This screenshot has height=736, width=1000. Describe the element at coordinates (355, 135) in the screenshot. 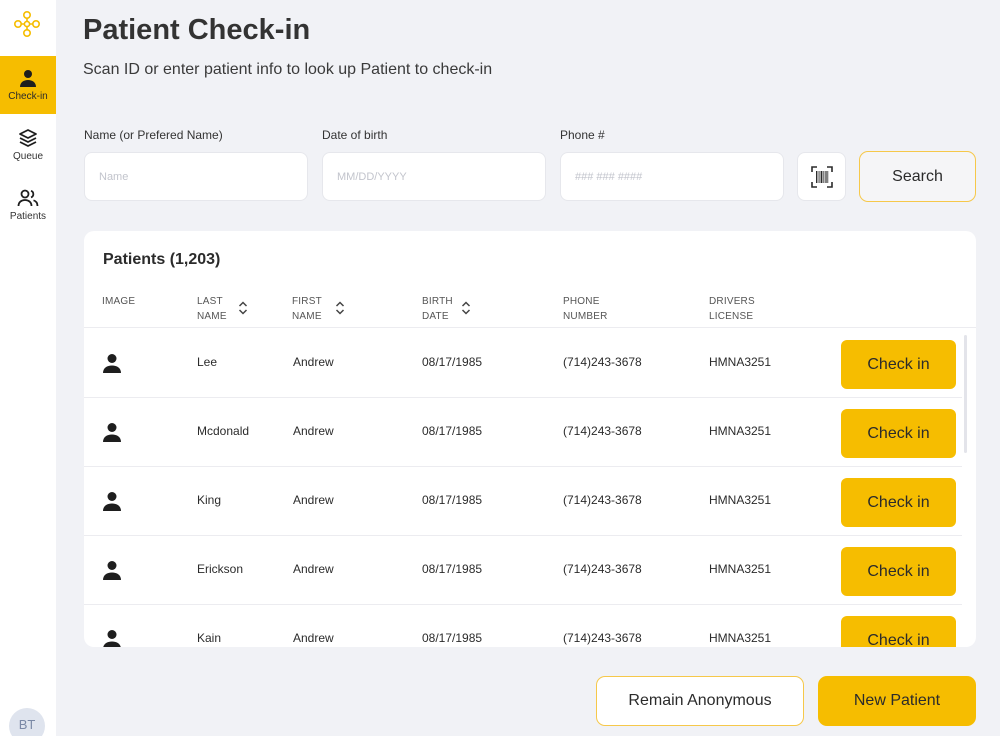

I see `dob-label: Date of birth` at that location.